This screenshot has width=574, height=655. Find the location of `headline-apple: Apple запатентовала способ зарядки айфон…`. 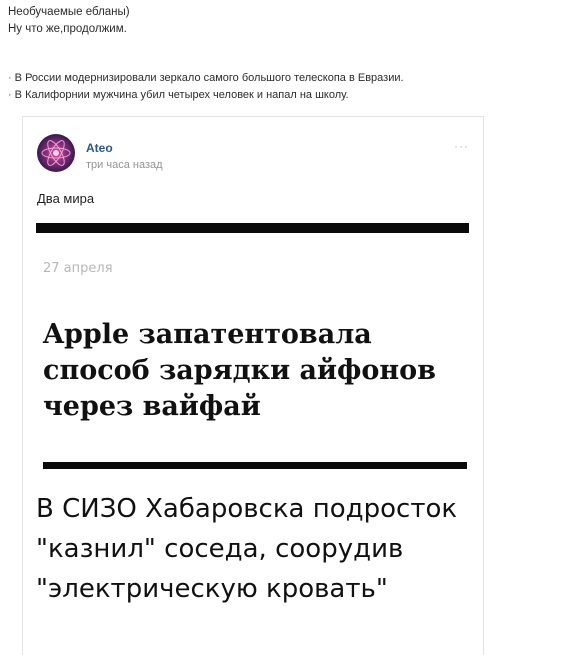

headline-apple: Apple запатентовала способ зарядки айфон… is located at coordinates (239, 370).